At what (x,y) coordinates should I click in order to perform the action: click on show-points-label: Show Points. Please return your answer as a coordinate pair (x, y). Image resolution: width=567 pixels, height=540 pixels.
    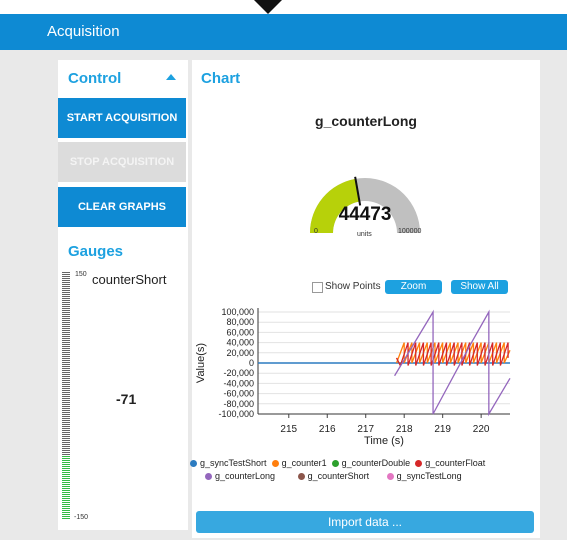
    Looking at the image, I should click on (353, 286).